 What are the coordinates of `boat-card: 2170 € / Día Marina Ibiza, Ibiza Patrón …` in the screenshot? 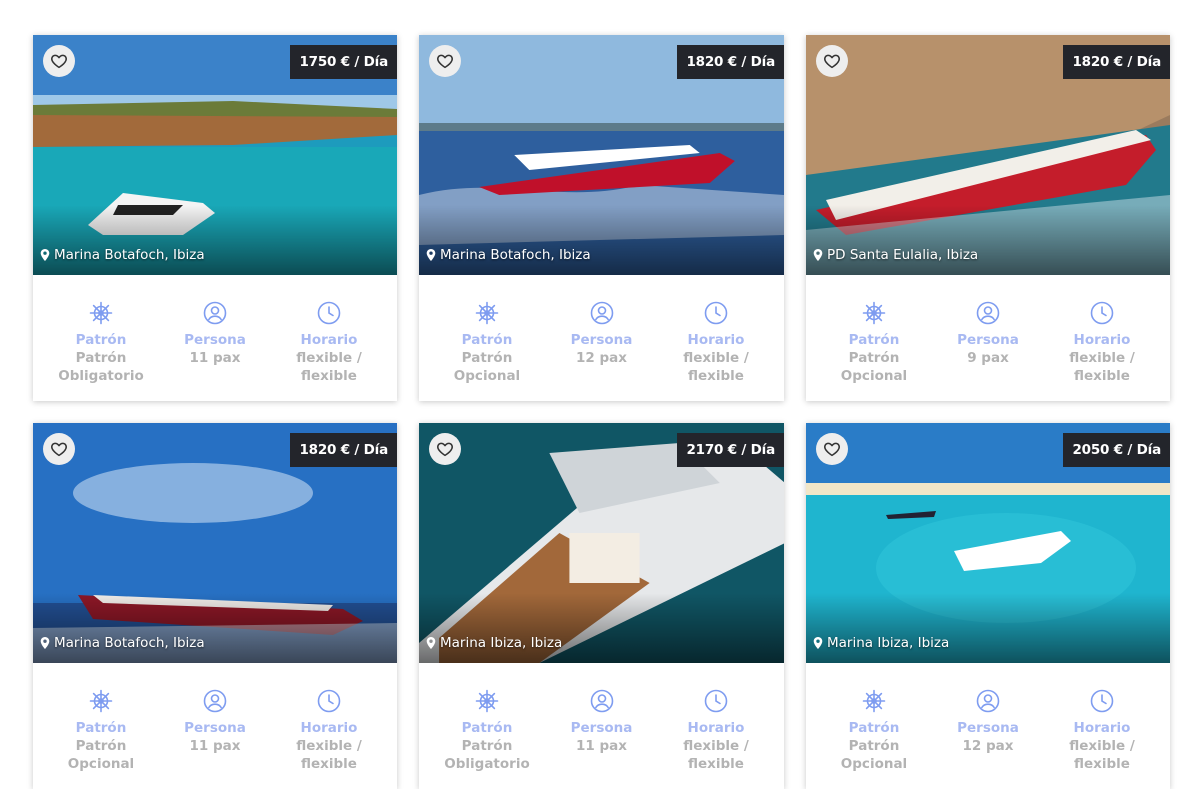 It's located at (601, 606).